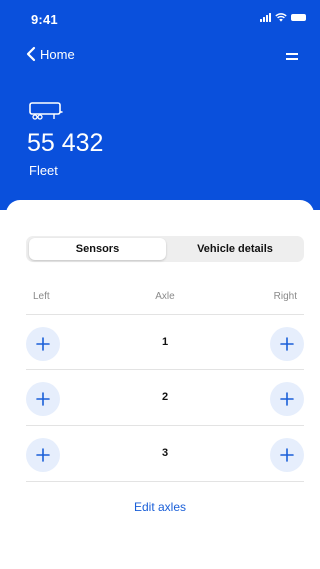  What do you see at coordinates (43, 170) in the screenshot?
I see `vehicle-subtitle: Fleet` at bounding box center [43, 170].